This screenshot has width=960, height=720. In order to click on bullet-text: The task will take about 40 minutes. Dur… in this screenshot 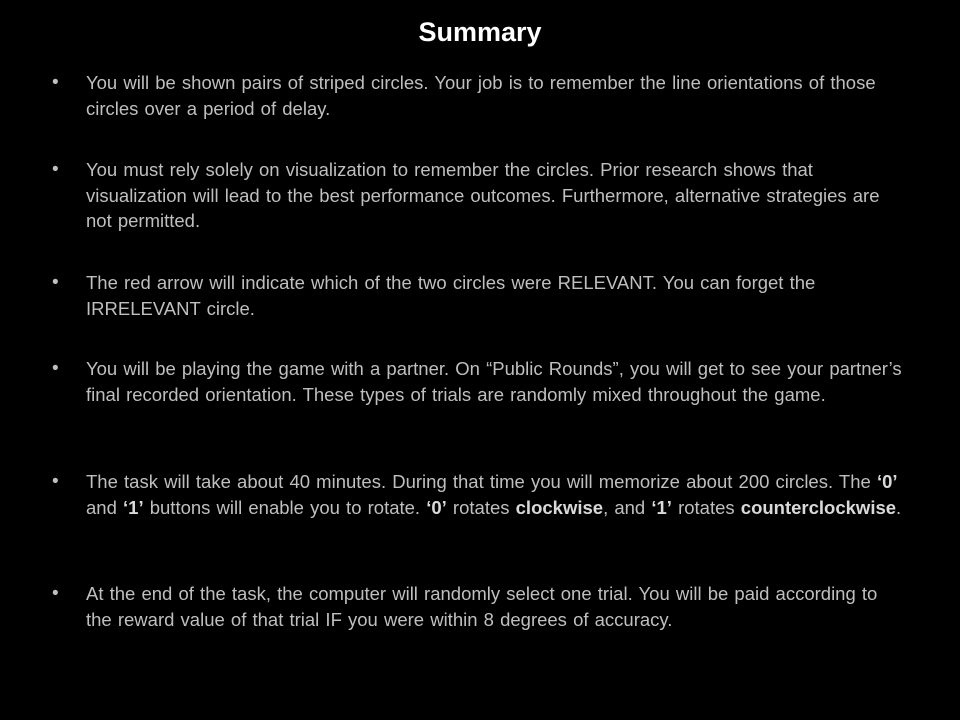, I will do `click(496, 494)`.